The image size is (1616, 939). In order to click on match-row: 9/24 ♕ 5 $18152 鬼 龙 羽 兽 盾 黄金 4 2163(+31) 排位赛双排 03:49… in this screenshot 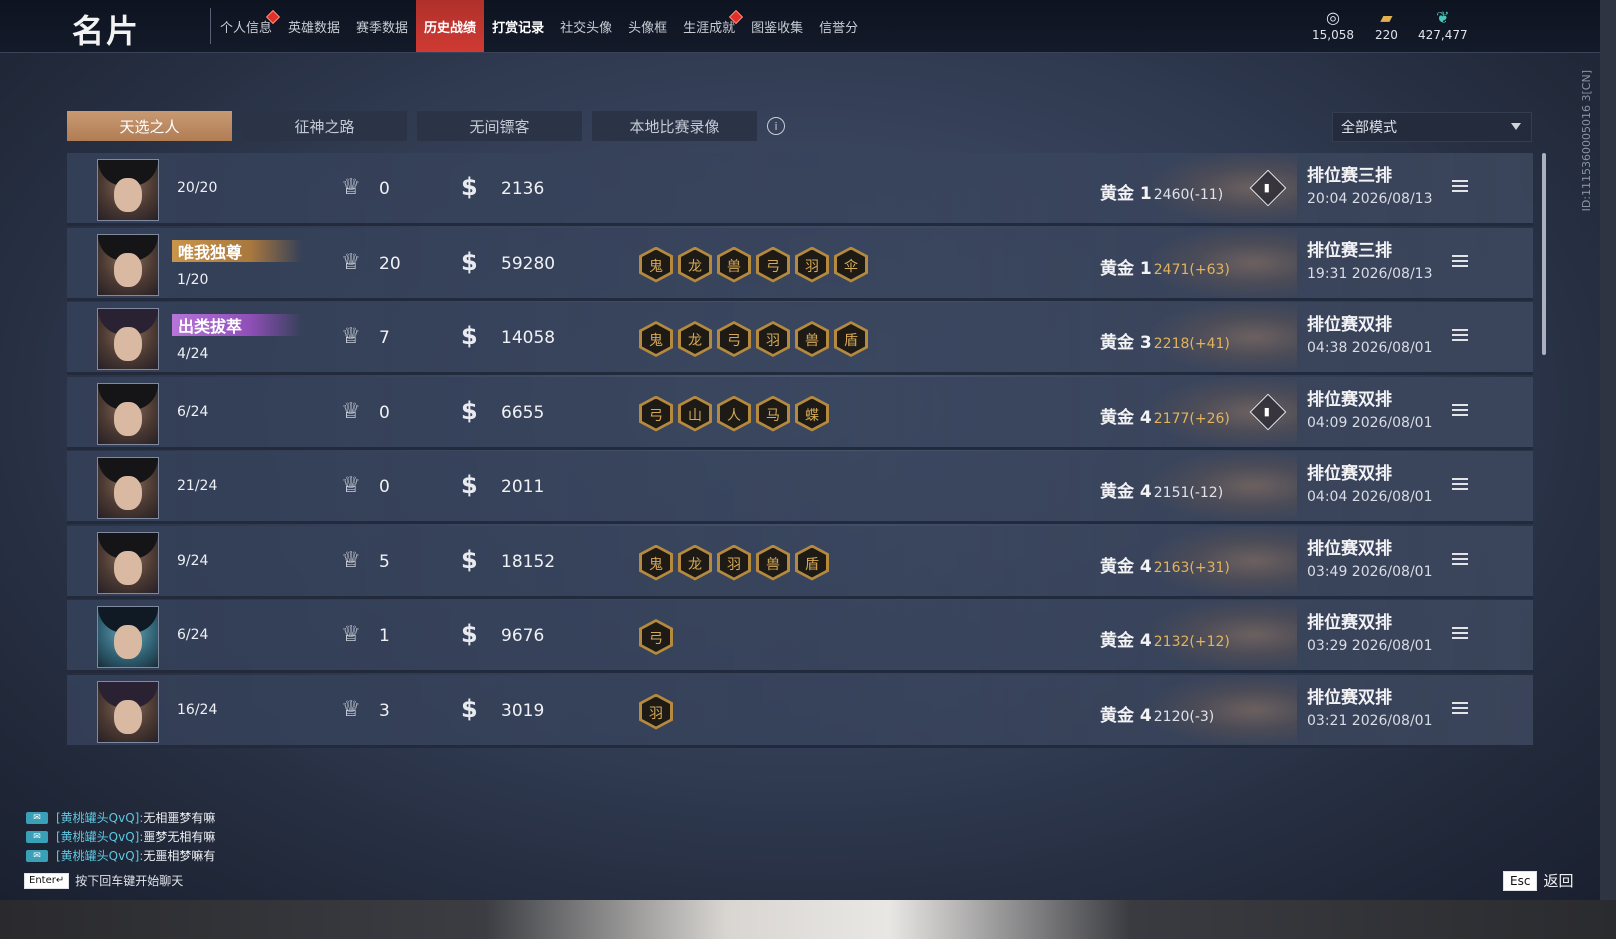, I will do `click(800, 562)`.